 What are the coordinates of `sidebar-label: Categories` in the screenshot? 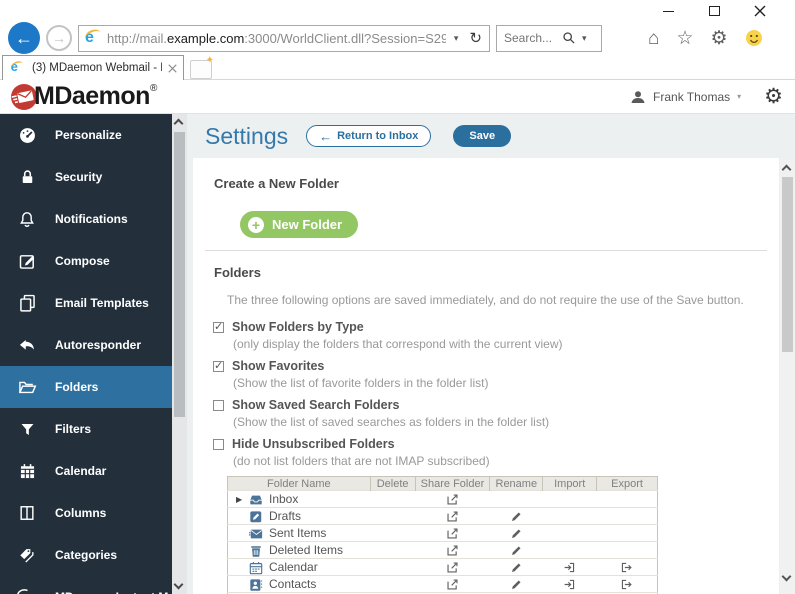 It's located at (86, 555).